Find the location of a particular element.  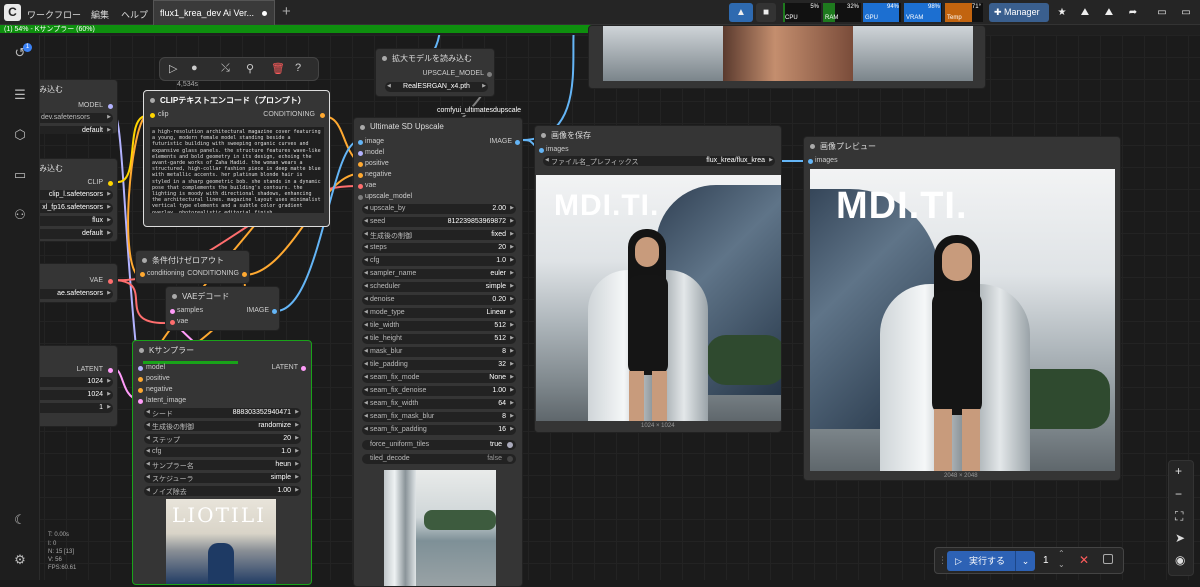

panel-toggle-icon: ▭ is located at coordinates (1162, 12).